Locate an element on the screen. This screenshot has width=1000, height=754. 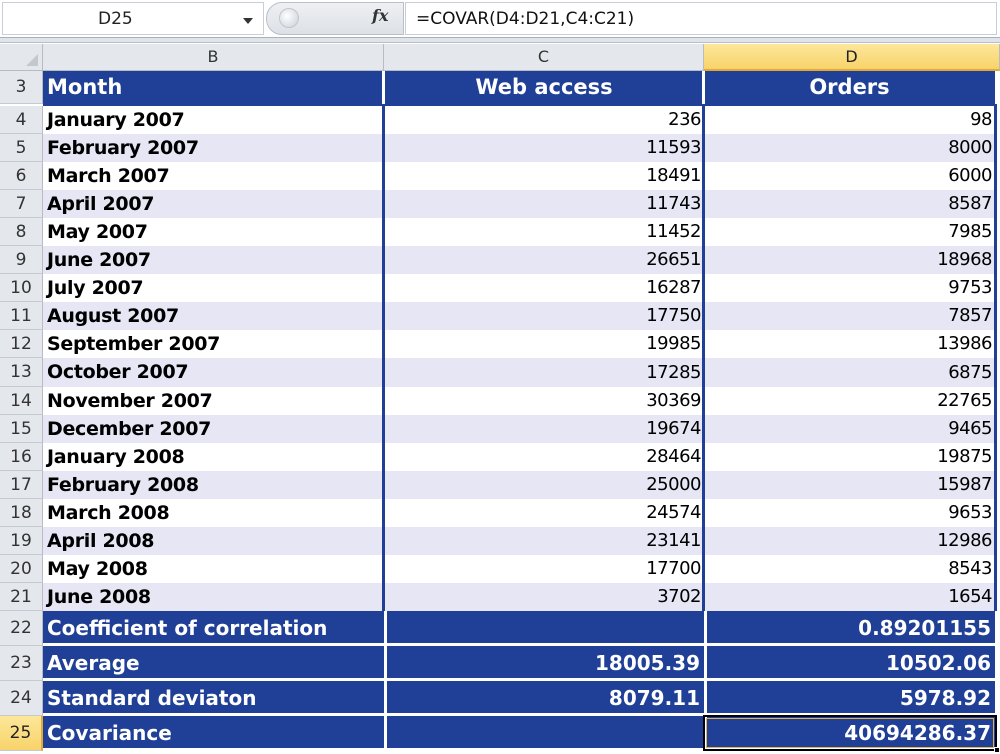
cell-month: January 2008 is located at coordinates (213, 457).